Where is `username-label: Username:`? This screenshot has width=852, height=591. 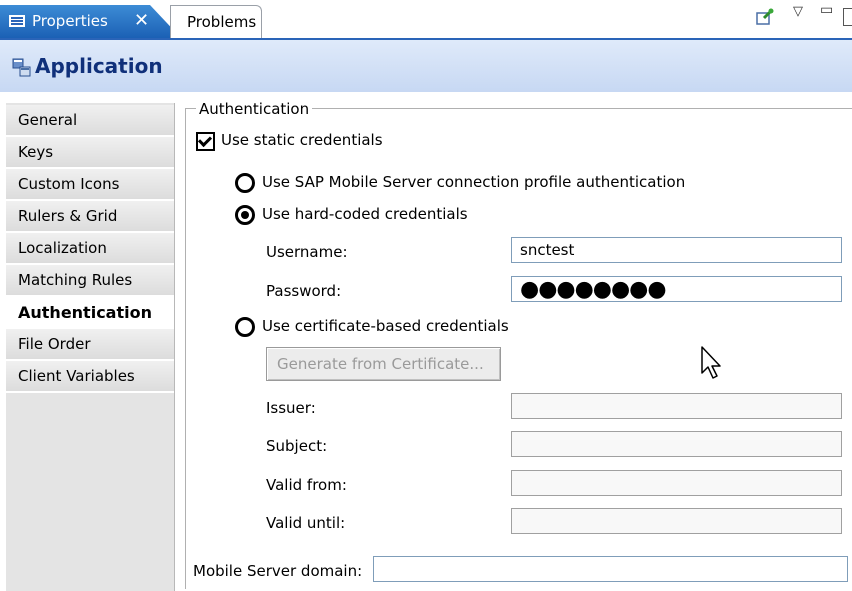 username-label: Username: is located at coordinates (307, 252).